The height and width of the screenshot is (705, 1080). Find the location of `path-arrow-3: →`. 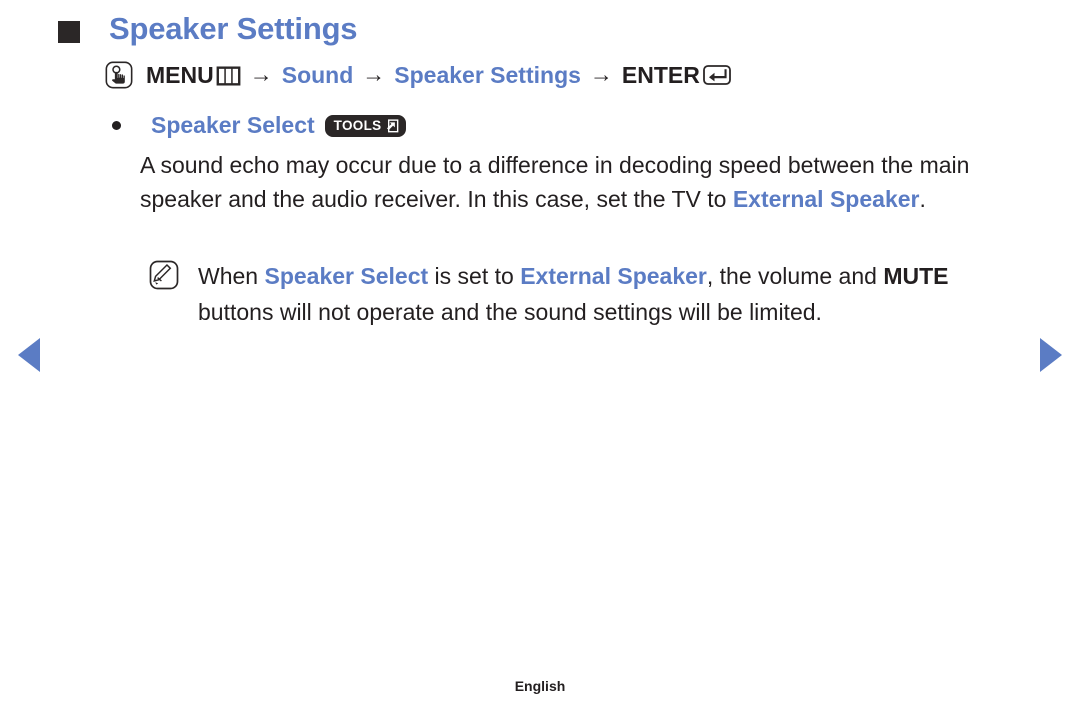

path-arrow-3: → is located at coordinates (601, 73).